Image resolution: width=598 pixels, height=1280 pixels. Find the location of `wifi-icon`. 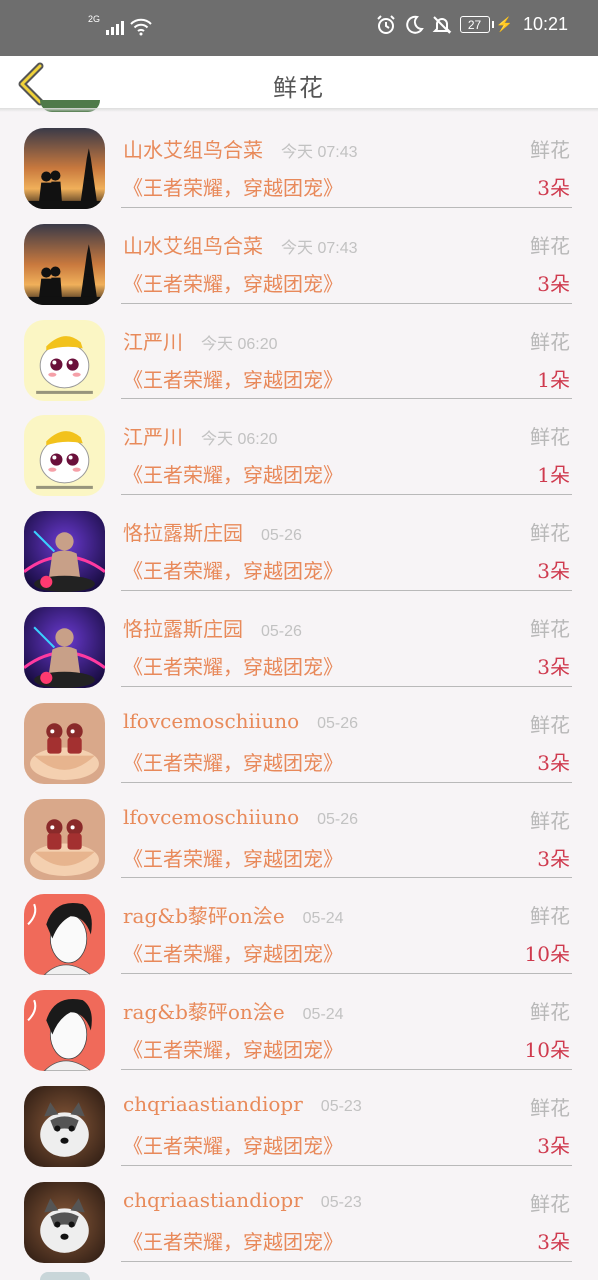

wifi-icon is located at coordinates (141, 27).